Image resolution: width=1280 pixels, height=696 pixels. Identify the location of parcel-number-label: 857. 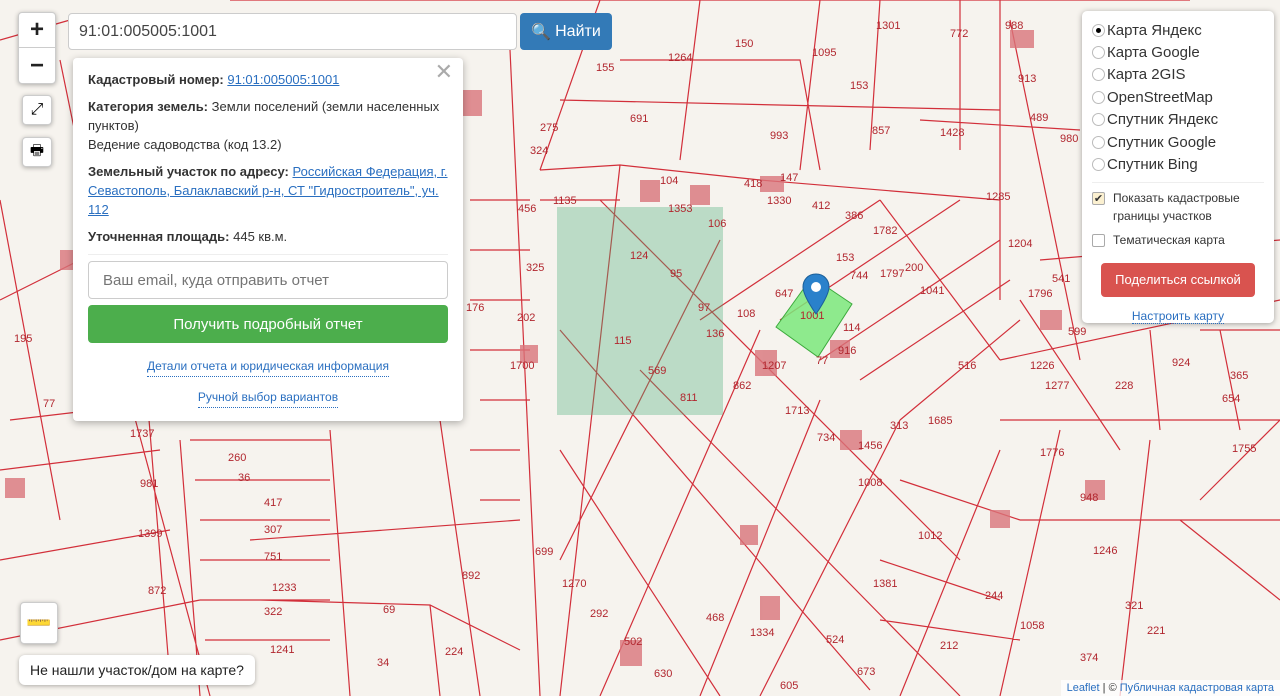
(881, 131).